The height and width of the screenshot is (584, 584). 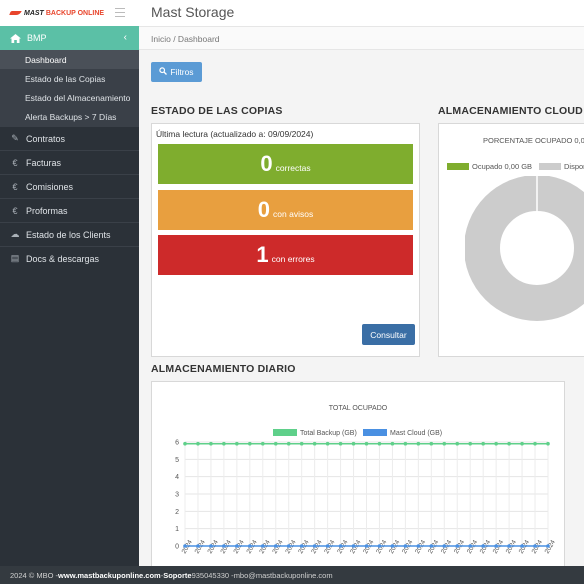 What do you see at coordinates (34, 575) in the screenshot?
I see `footer-copyright: 2024 © MBO -` at bounding box center [34, 575].